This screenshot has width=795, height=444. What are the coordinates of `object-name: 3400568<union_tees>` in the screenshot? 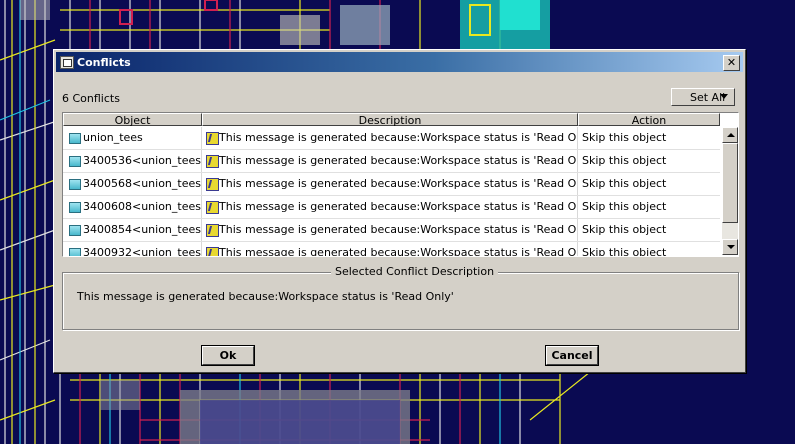 It's located at (142, 183).